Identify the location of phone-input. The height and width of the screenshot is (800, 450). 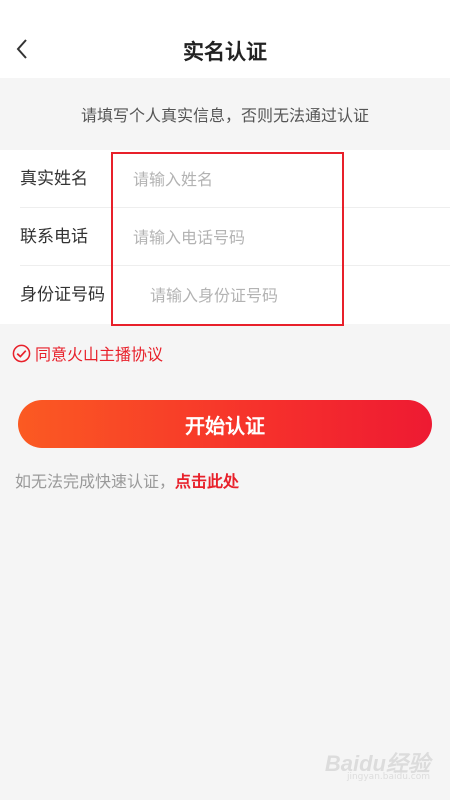
(238, 237).